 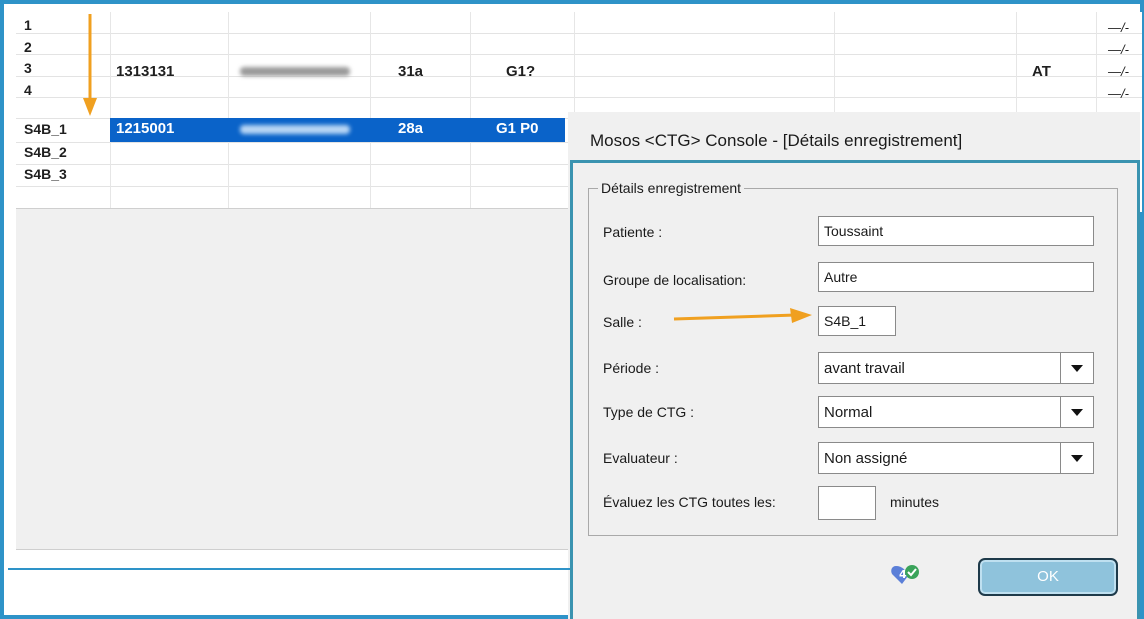 What do you see at coordinates (864, 368) in the screenshot?
I see `period-value: avant travail` at bounding box center [864, 368].